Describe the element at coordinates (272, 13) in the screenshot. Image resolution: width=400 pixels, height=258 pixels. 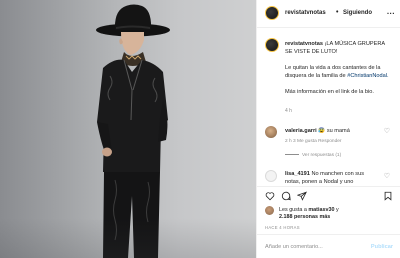
I see `author-avatar` at that location.